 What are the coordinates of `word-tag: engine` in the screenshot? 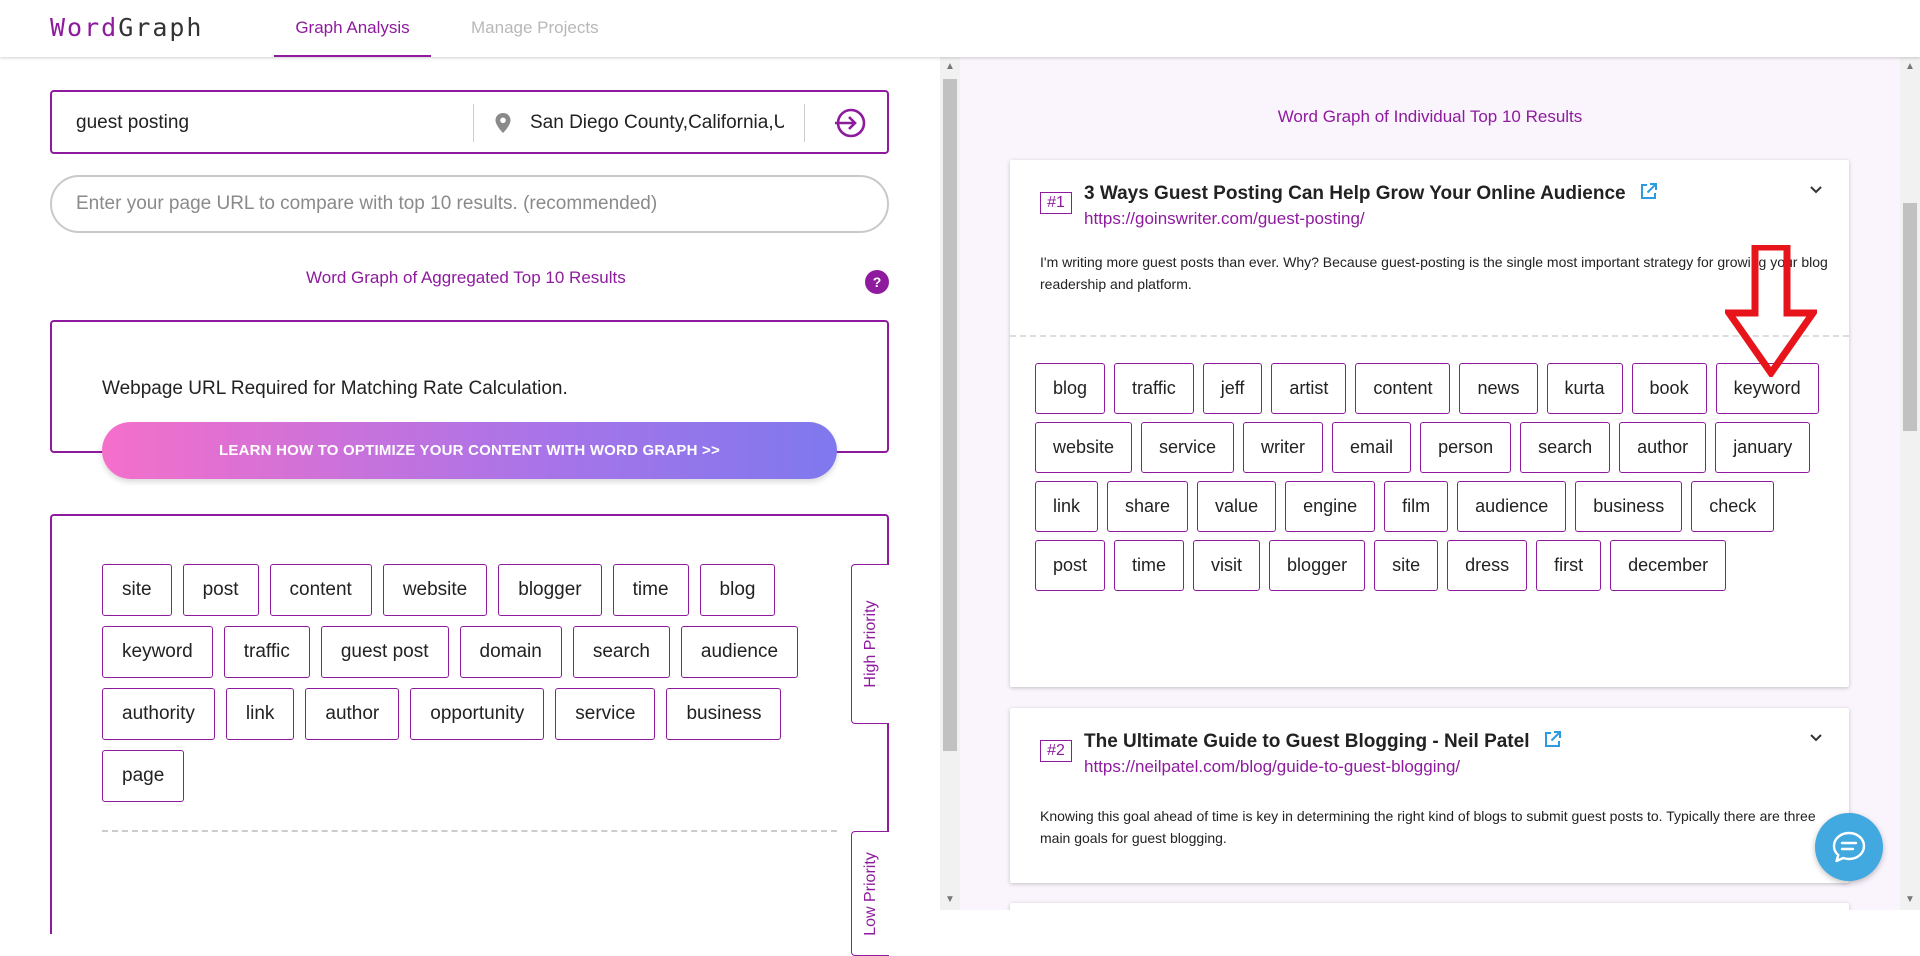 It's located at (1330, 506).